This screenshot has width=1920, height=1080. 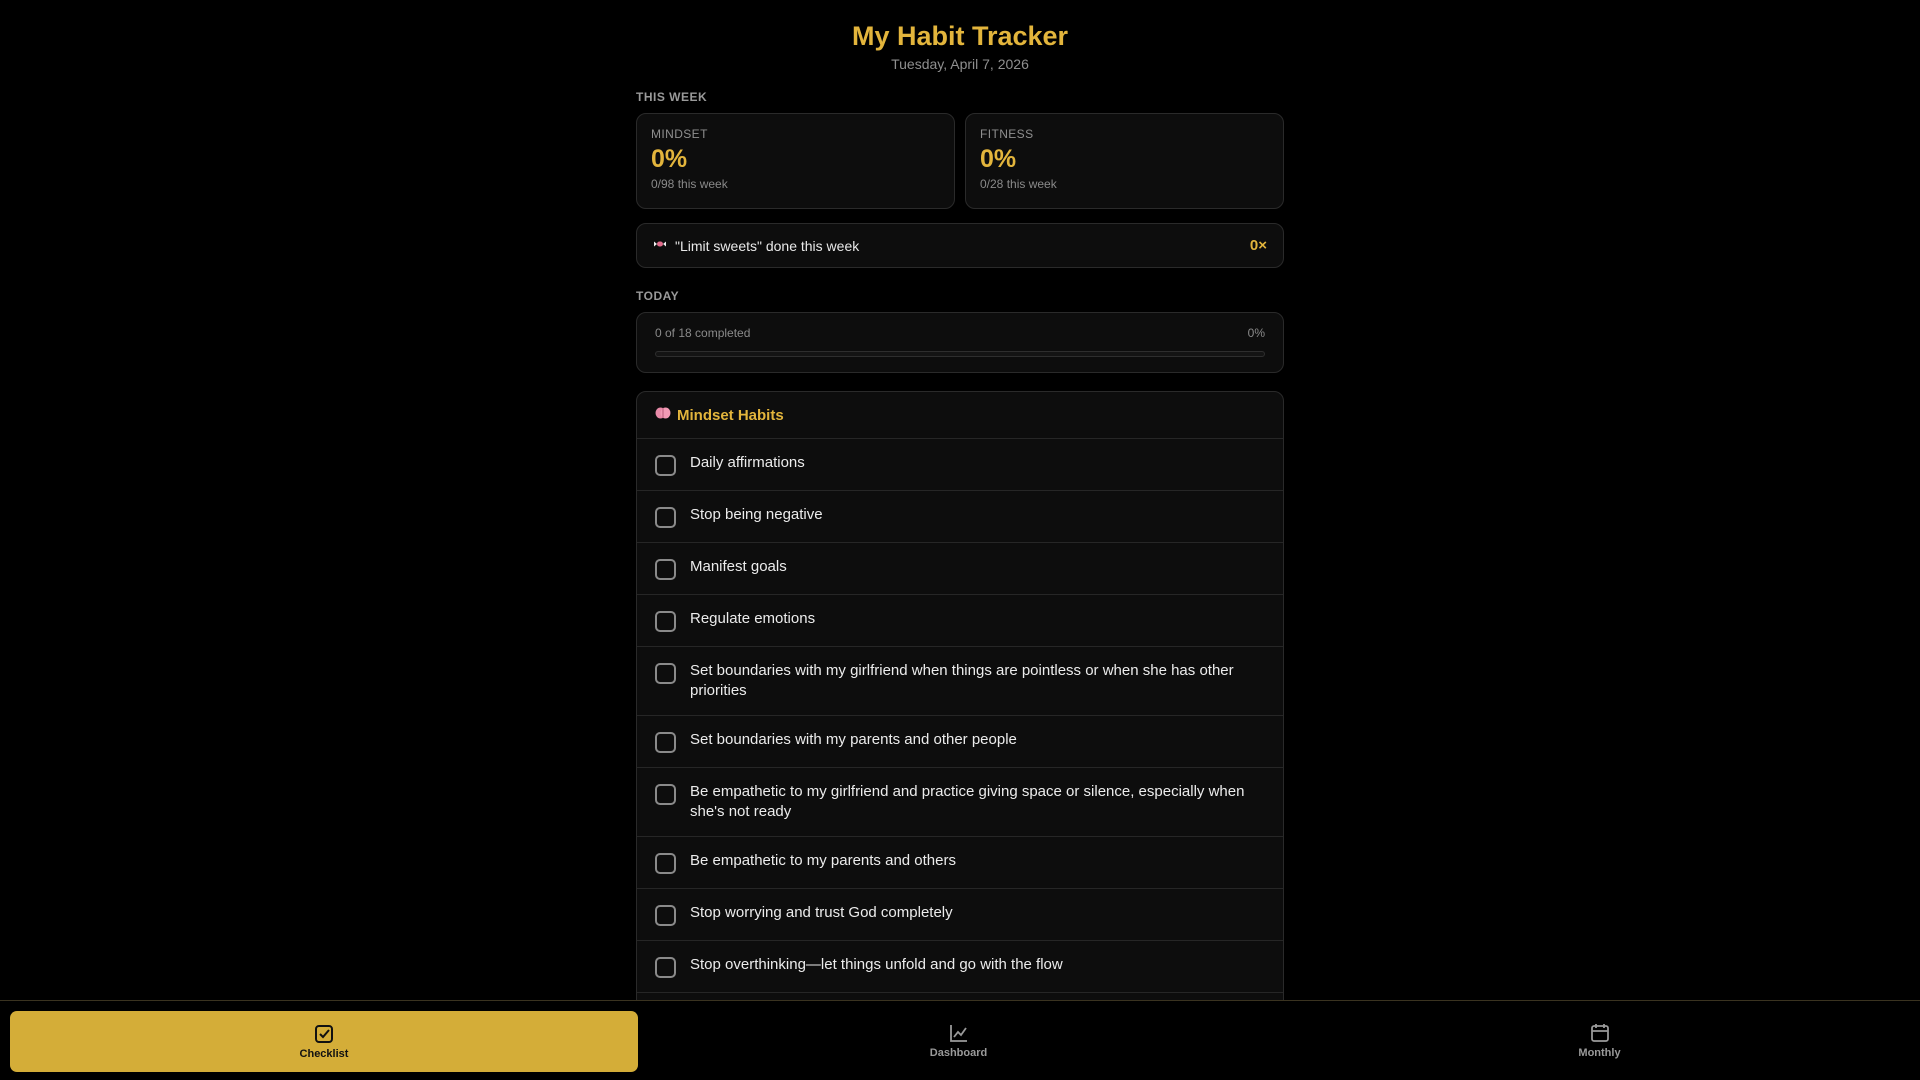 I want to click on nav-monthly: Monthly, so click(x=1599, y=1040).